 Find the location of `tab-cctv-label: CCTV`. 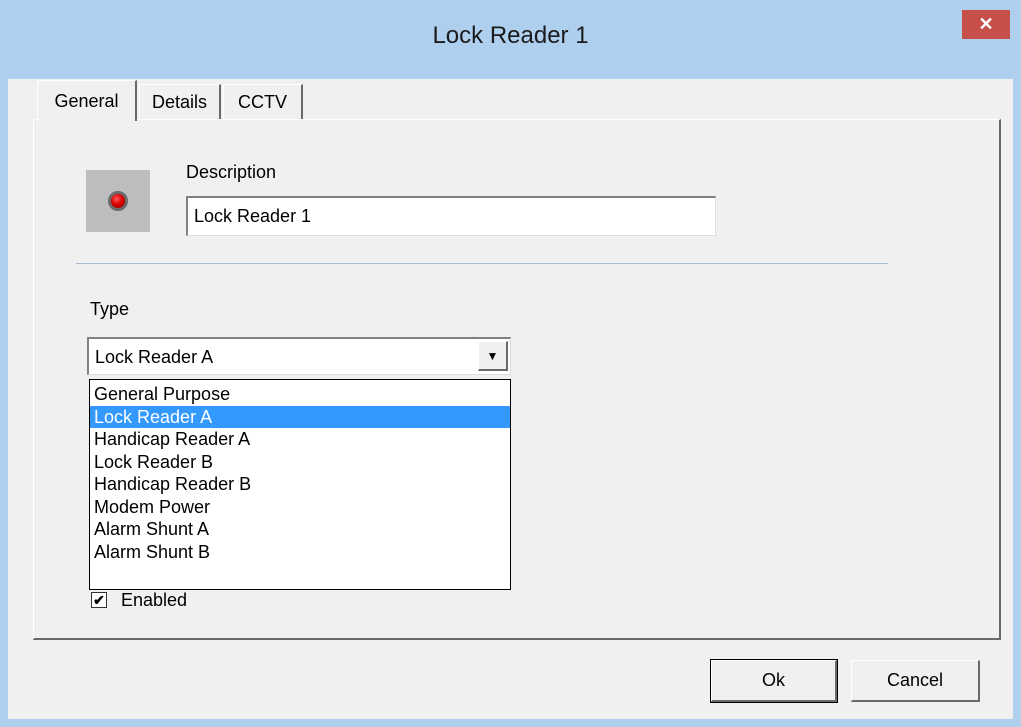

tab-cctv-label: CCTV is located at coordinates (262, 102).